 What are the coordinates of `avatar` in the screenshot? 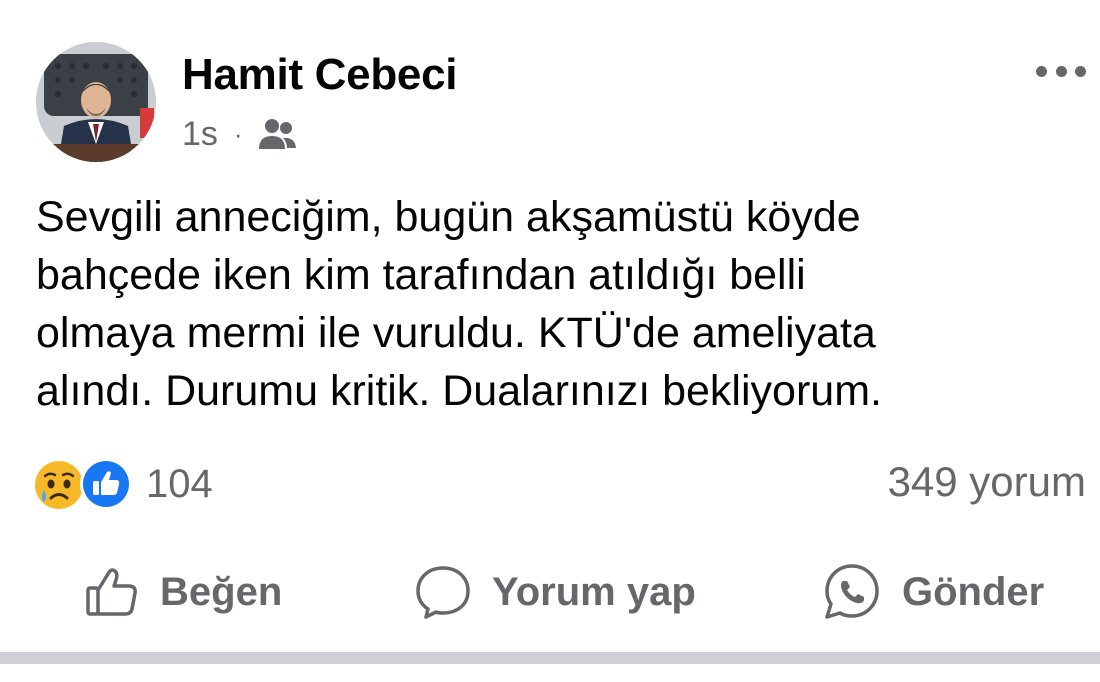 It's located at (96, 102).